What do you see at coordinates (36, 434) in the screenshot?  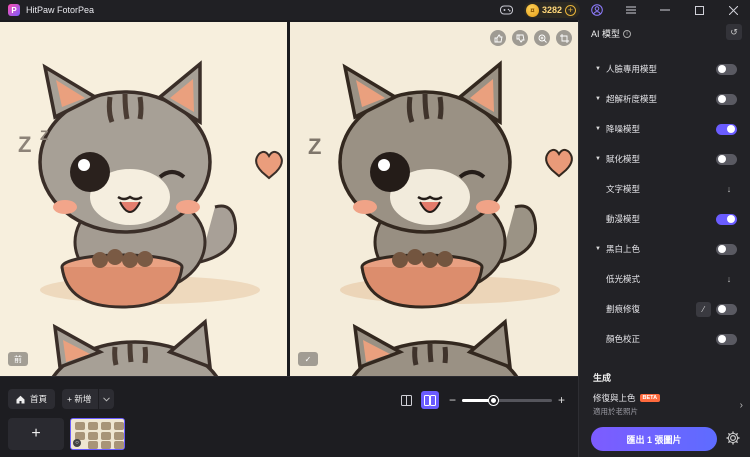 I see `add-image-button: +` at bounding box center [36, 434].